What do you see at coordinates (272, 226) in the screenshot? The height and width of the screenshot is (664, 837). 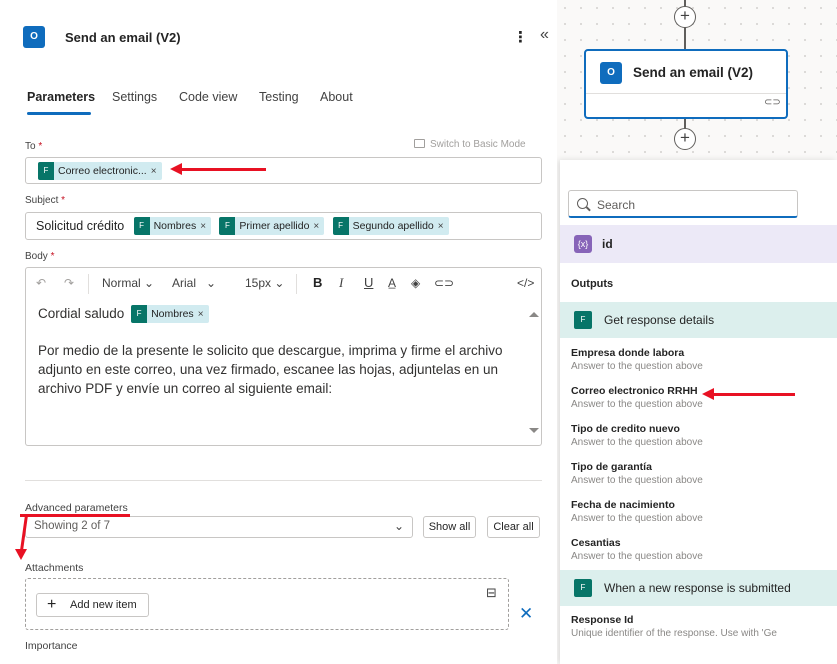 I see `token-primer-apellido: F Primer apellido ×` at bounding box center [272, 226].